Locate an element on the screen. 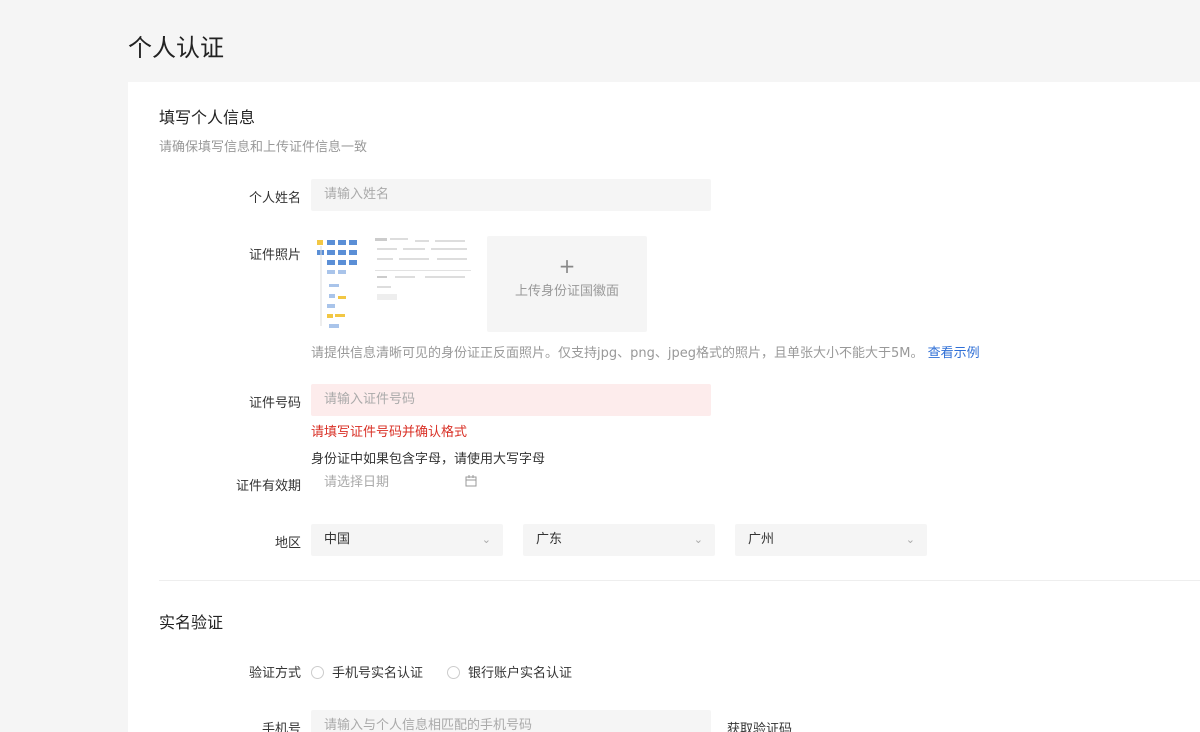 Image resolution: width=1200 pixels, height=732 pixels. section-subtitle: 请确保填写信息和上传证件信息一致 is located at coordinates (263, 147).